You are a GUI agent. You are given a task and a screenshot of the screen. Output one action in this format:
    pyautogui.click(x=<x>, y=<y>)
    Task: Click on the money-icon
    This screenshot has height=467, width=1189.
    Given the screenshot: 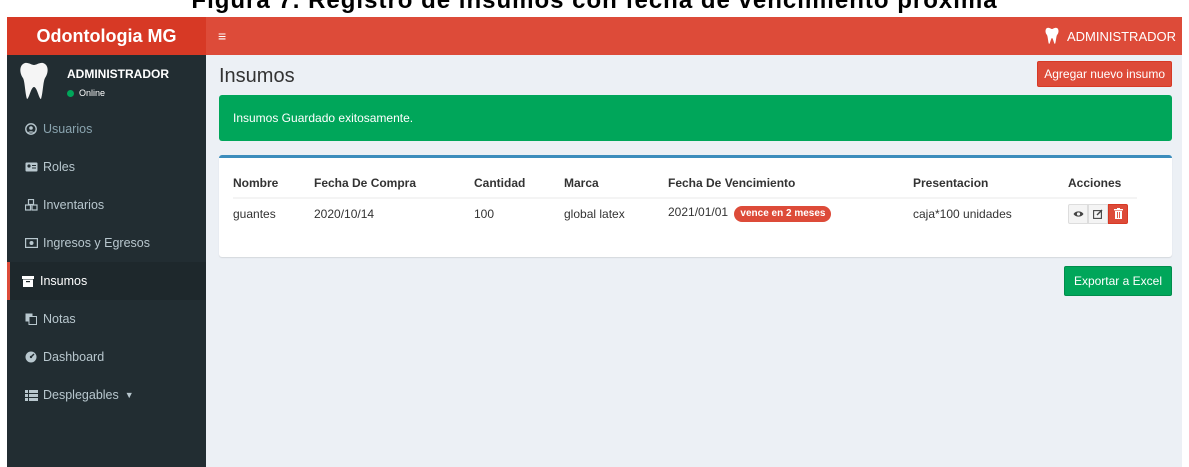 What is the action you would take?
    pyautogui.click(x=31, y=243)
    